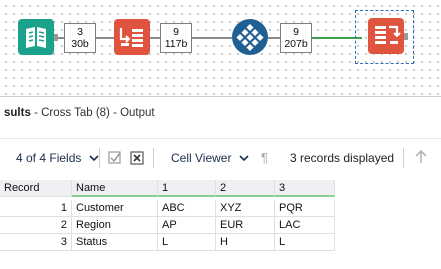 The height and width of the screenshot is (269, 441). I want to click on delete-icon, so click(137, 160).